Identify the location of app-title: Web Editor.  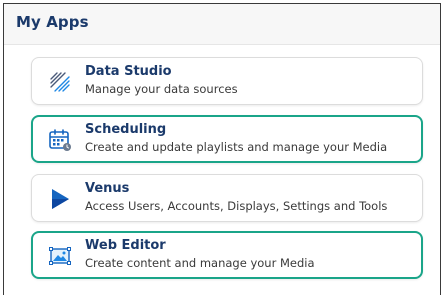
(125, 245).